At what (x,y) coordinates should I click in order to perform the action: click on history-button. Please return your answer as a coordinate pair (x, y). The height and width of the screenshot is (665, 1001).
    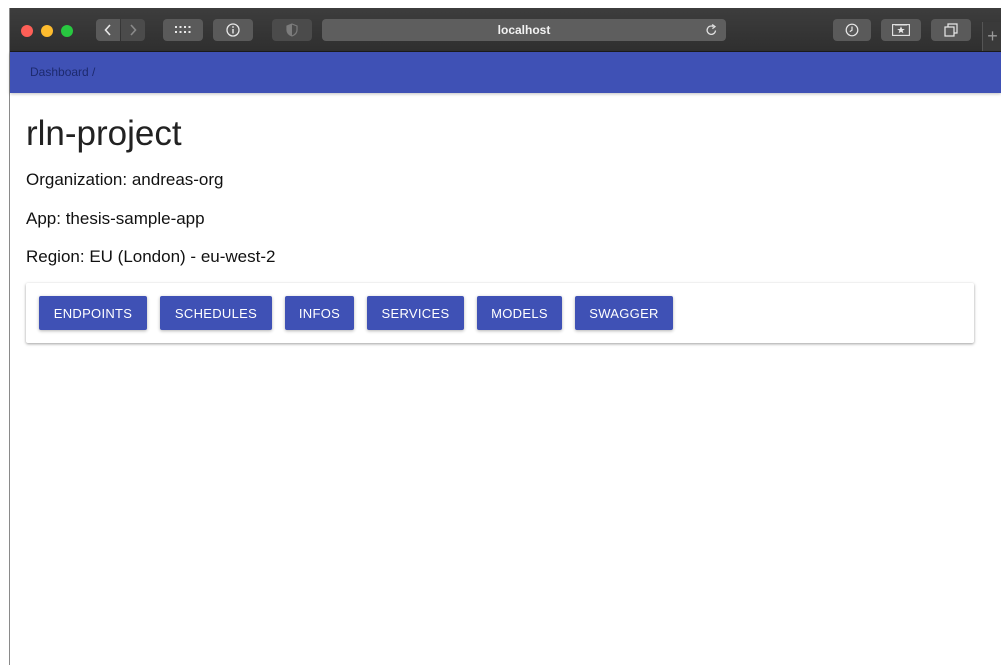
    Looking at the image, I should click on (852, 30).